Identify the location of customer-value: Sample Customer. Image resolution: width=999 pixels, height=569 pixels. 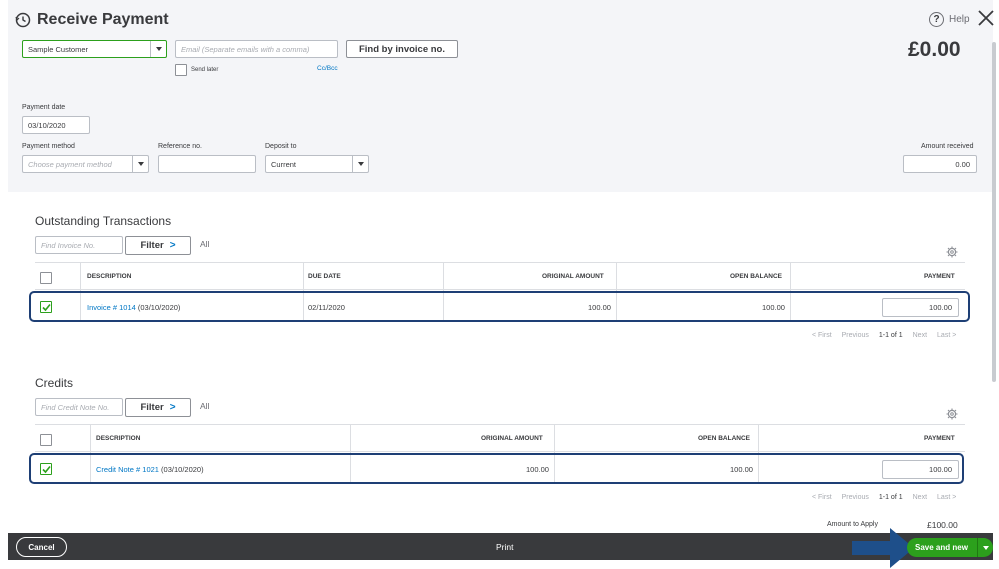
(58, 49).